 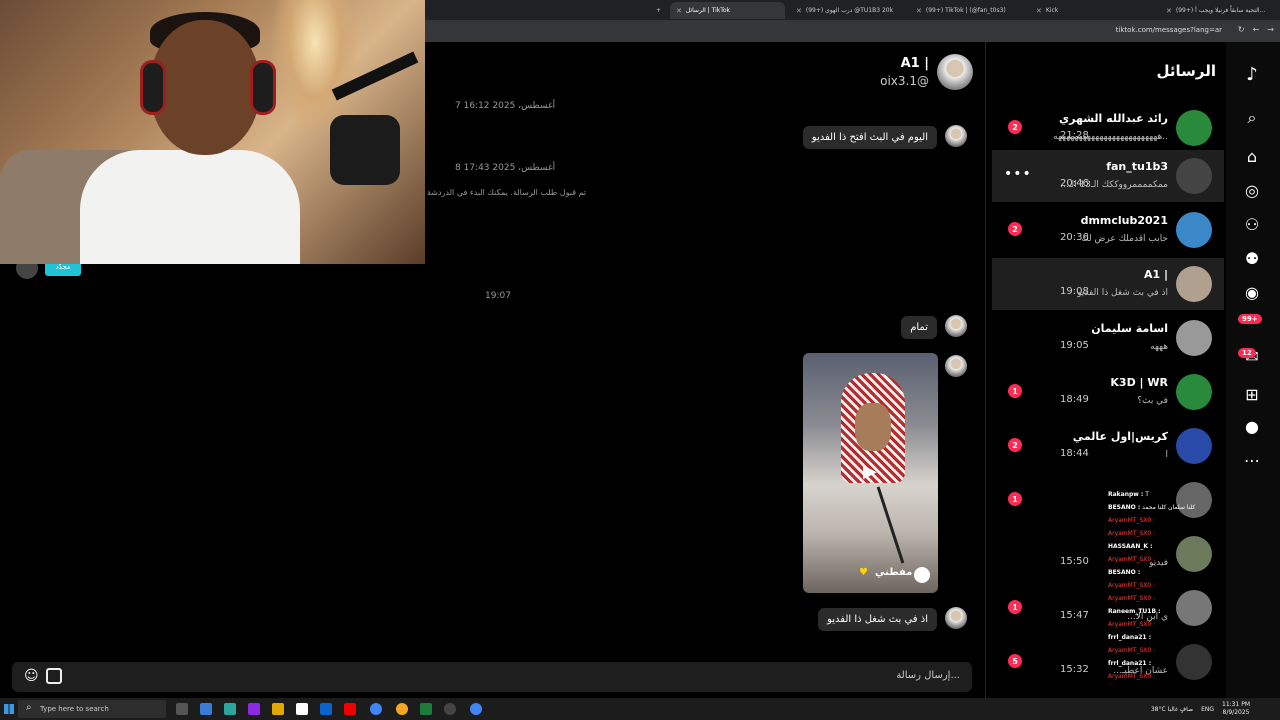 What do you see at coordinates (1252, 460) in the screenshot?
I see `more-icon: ⋯` at bounding box center [1252, 460].